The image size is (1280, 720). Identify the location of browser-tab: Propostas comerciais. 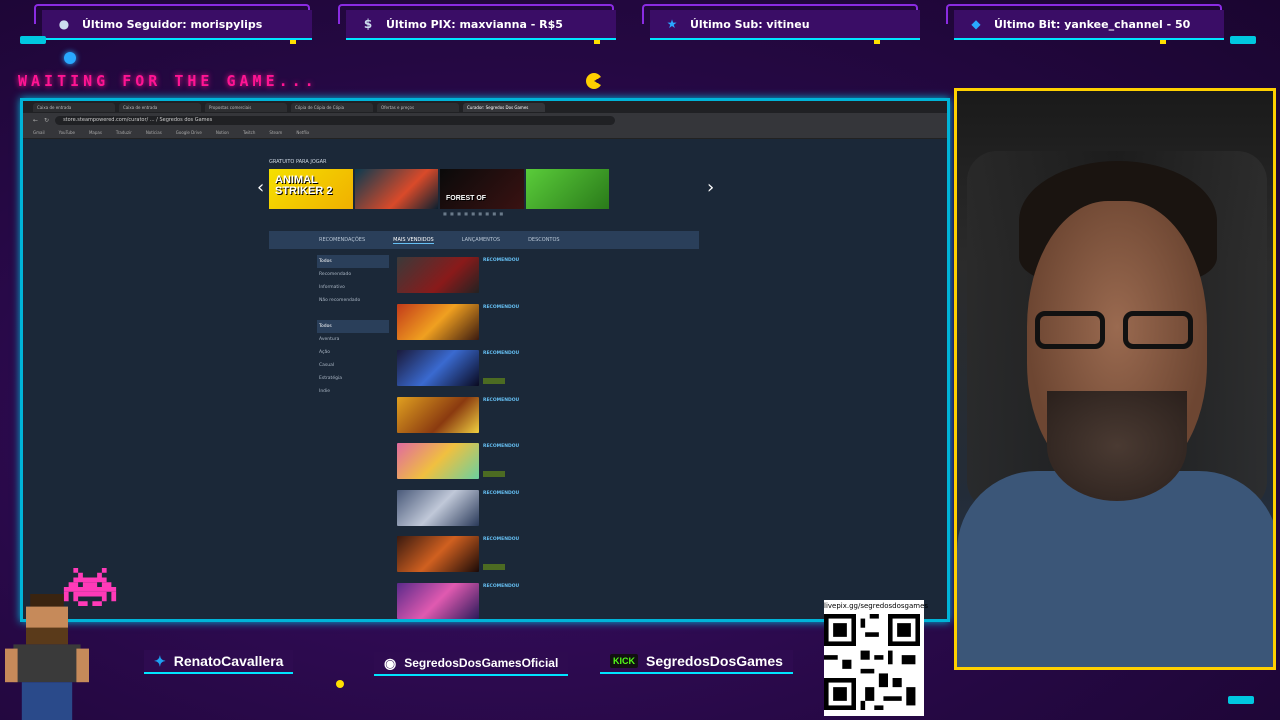
(246, 107).